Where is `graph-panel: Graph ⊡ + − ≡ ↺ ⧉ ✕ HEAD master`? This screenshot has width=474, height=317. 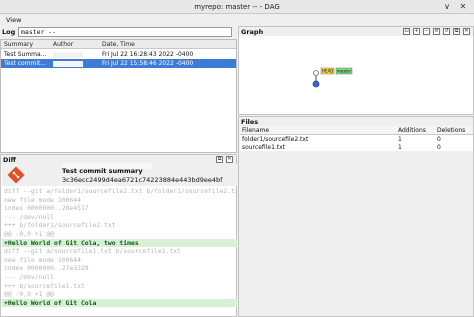 graph-panel: Graph ⊡ + − ≡ ↺ ⧉ ✕ HEAD master is located at coordinates (356, 70).